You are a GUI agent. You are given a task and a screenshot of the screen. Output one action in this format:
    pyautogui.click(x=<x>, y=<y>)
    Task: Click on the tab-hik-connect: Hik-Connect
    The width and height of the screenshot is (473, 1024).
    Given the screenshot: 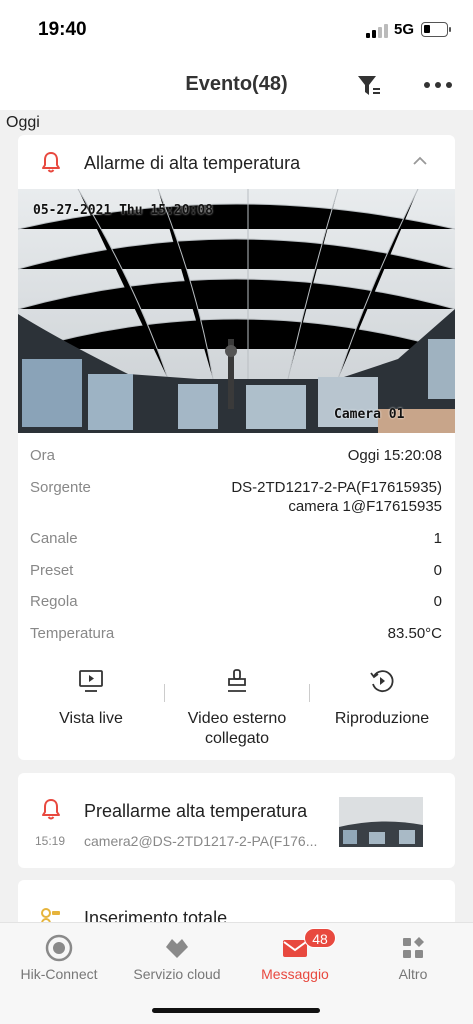 What is the action you would take?
    pyautogui.click(x=59, y=958)
    